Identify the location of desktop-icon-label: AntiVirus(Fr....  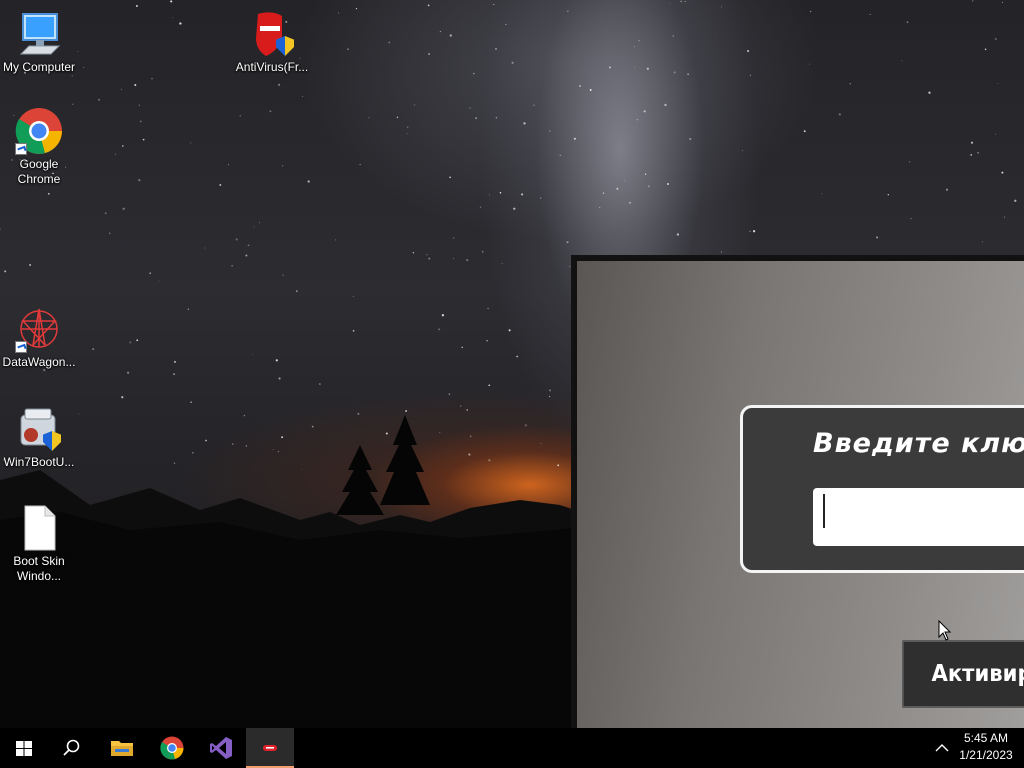
(272, 67).